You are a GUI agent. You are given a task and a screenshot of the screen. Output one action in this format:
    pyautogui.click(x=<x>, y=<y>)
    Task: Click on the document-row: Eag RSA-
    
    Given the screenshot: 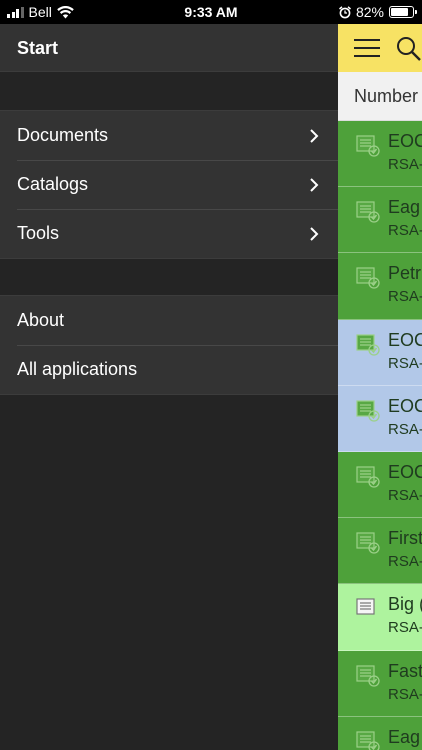 What is the action you would take?
    pyautogui.click(x=380, y=220)
    